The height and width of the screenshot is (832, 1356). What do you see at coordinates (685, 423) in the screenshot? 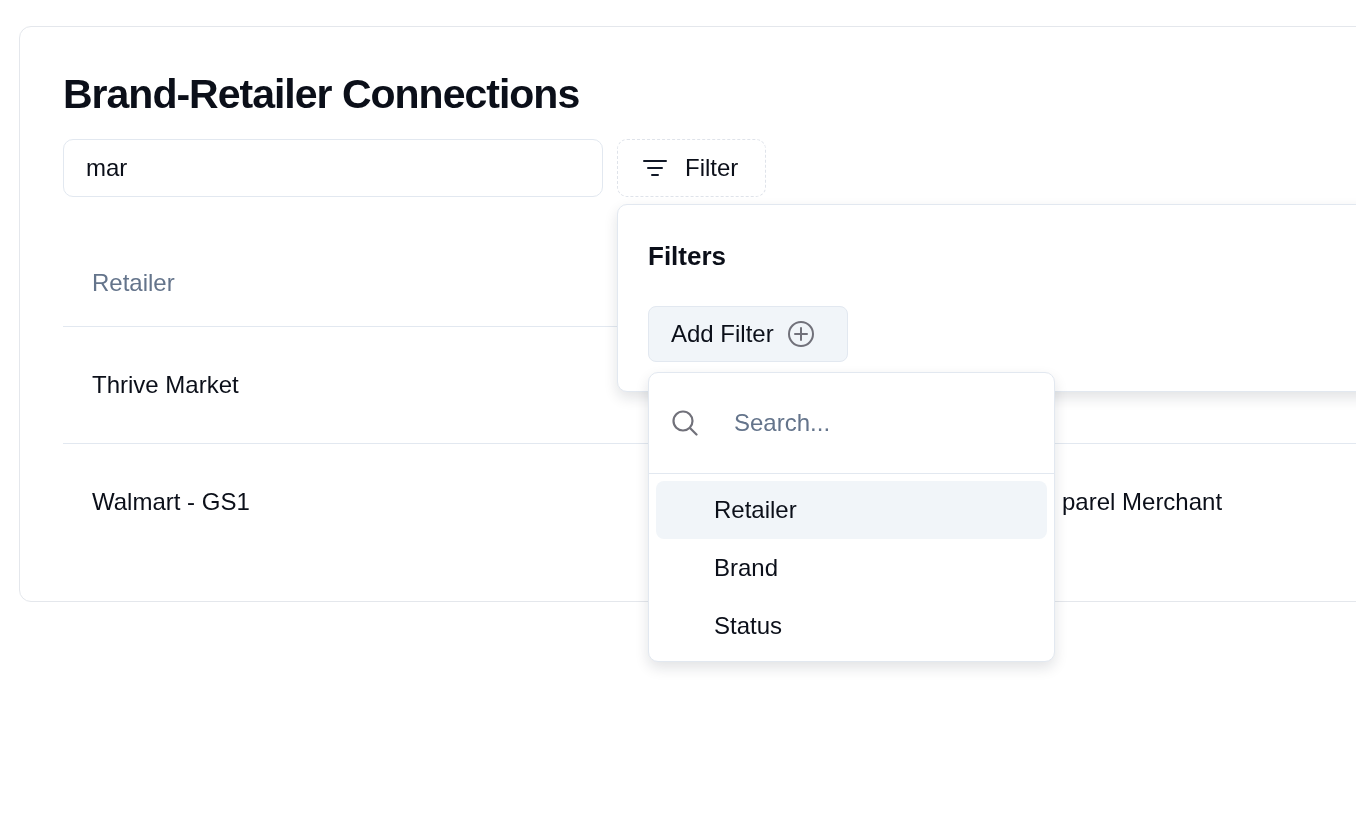
I see `search-icon` at bounding box center [685, 423].